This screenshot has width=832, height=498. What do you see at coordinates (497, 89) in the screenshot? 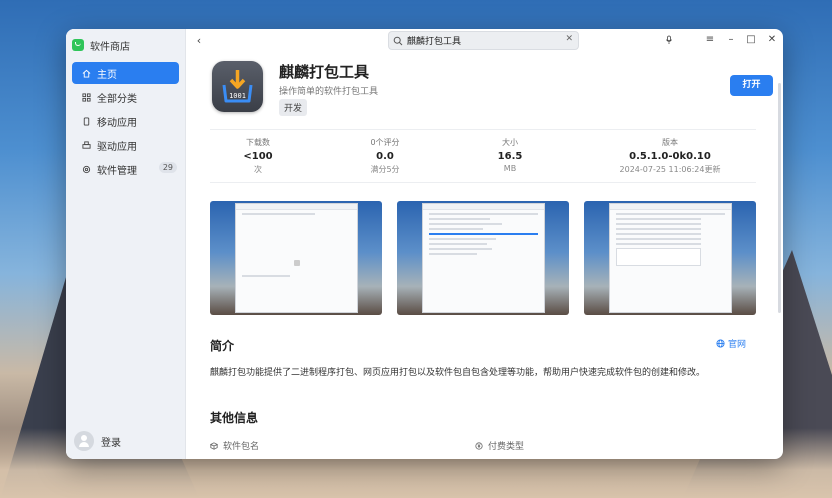
I see `app-header: 1001 麒麟打包工具 操作简单的软件打包工具 开发 打开` at bounding box center [497, 89].